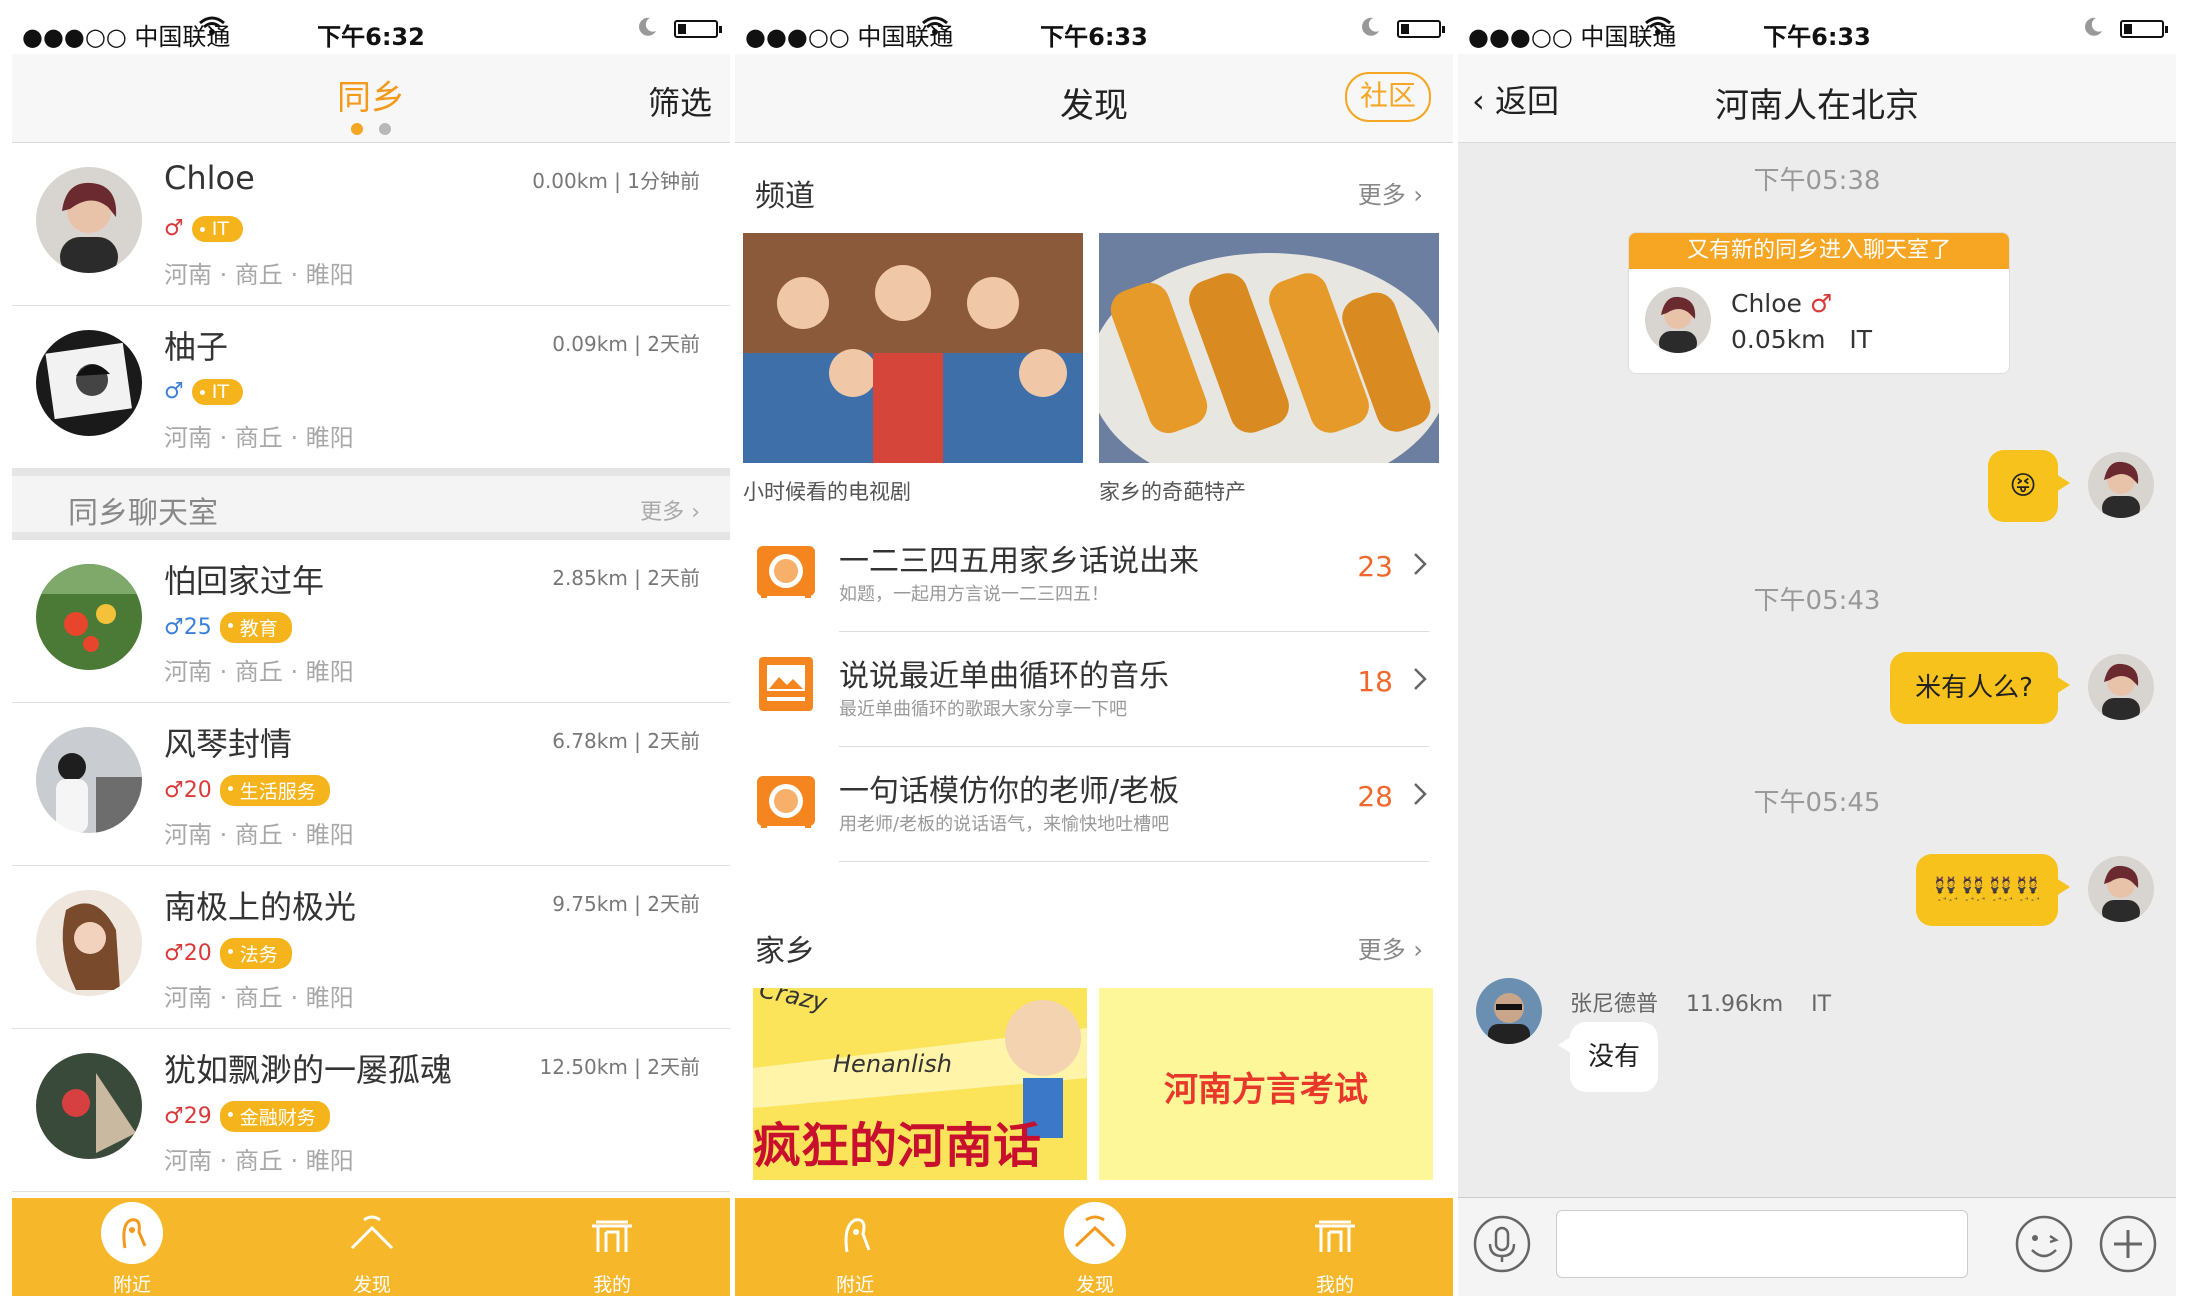 The height and width of the screenshot is (1304, 2187). What do you see at coordinates (1004, 676) in the screenshot?
I see `topic-title: 说说最近单曲循环的音乐` at bounding box center [1004, 676].